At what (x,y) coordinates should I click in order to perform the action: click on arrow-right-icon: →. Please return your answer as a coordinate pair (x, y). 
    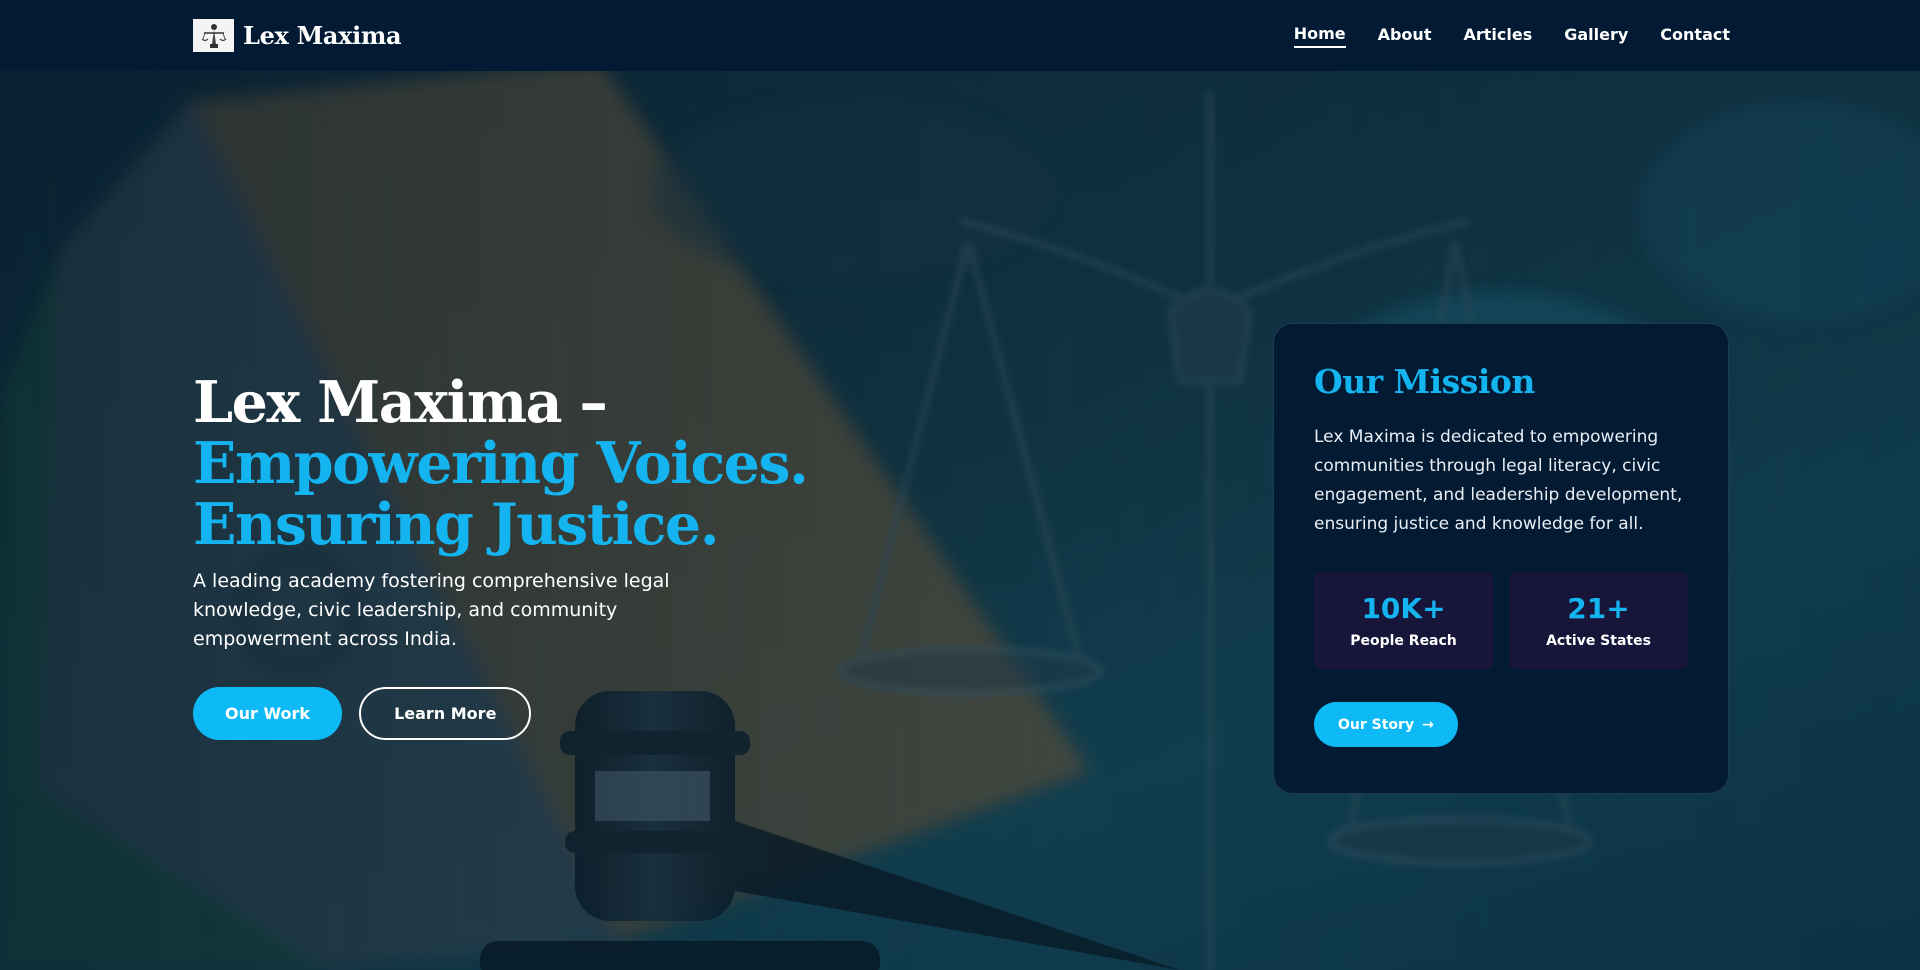
    Looking at the image, I should click on (1428, 724).